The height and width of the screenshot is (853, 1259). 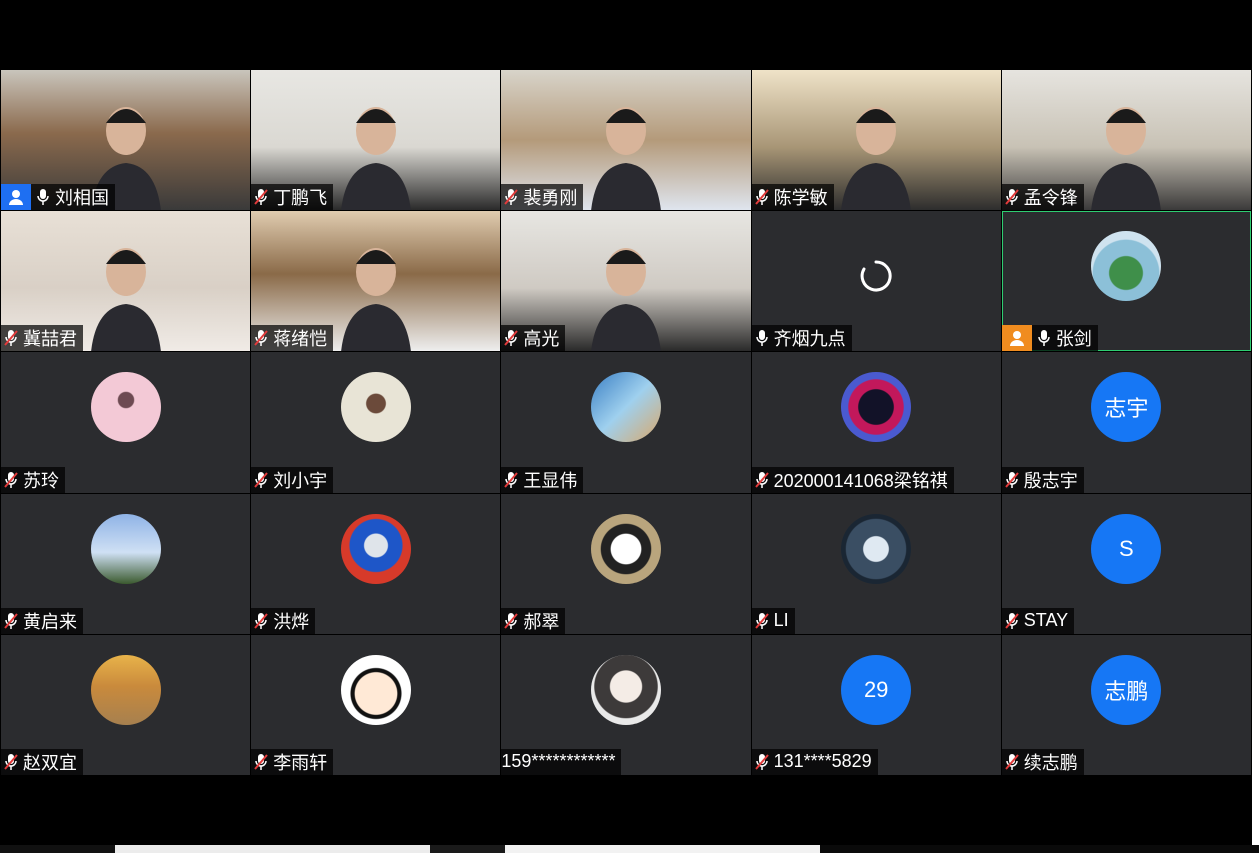 What do you see at coordinates (300, 480) in the screenshot?
I see `participant-name: 刘小宇` at bounding box center [300, 480].